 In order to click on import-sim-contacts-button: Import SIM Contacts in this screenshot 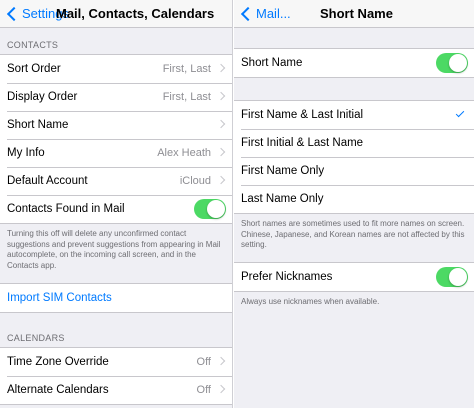, I will do `click(59, 298)`.